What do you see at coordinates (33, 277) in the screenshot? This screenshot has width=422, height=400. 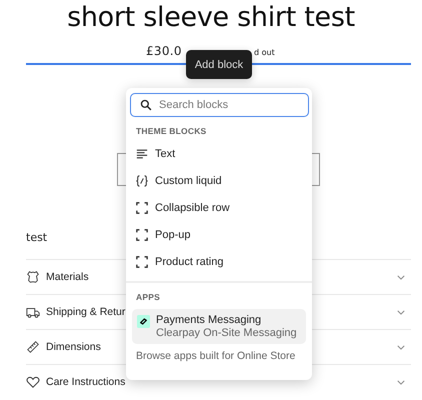 I see `hide-icon` at bounding box center [33, 277].